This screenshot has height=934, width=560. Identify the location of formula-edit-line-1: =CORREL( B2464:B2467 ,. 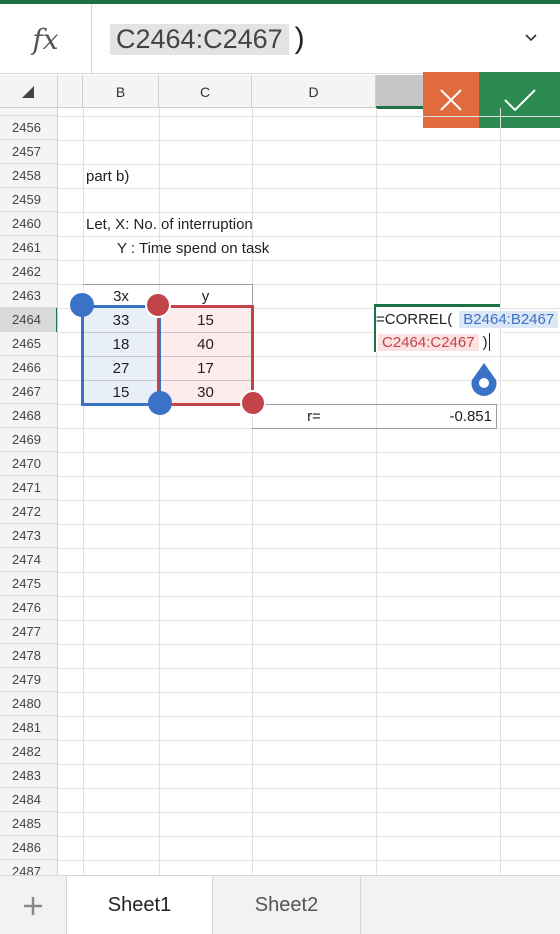
(468, 319).